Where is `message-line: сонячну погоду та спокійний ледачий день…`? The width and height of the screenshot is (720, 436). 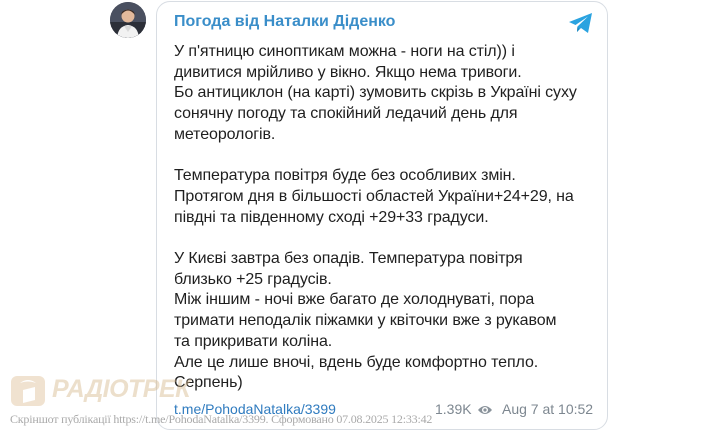 message-line: сонячну погоду та спокійний ледачий день… is located at coordinates (346, 114).